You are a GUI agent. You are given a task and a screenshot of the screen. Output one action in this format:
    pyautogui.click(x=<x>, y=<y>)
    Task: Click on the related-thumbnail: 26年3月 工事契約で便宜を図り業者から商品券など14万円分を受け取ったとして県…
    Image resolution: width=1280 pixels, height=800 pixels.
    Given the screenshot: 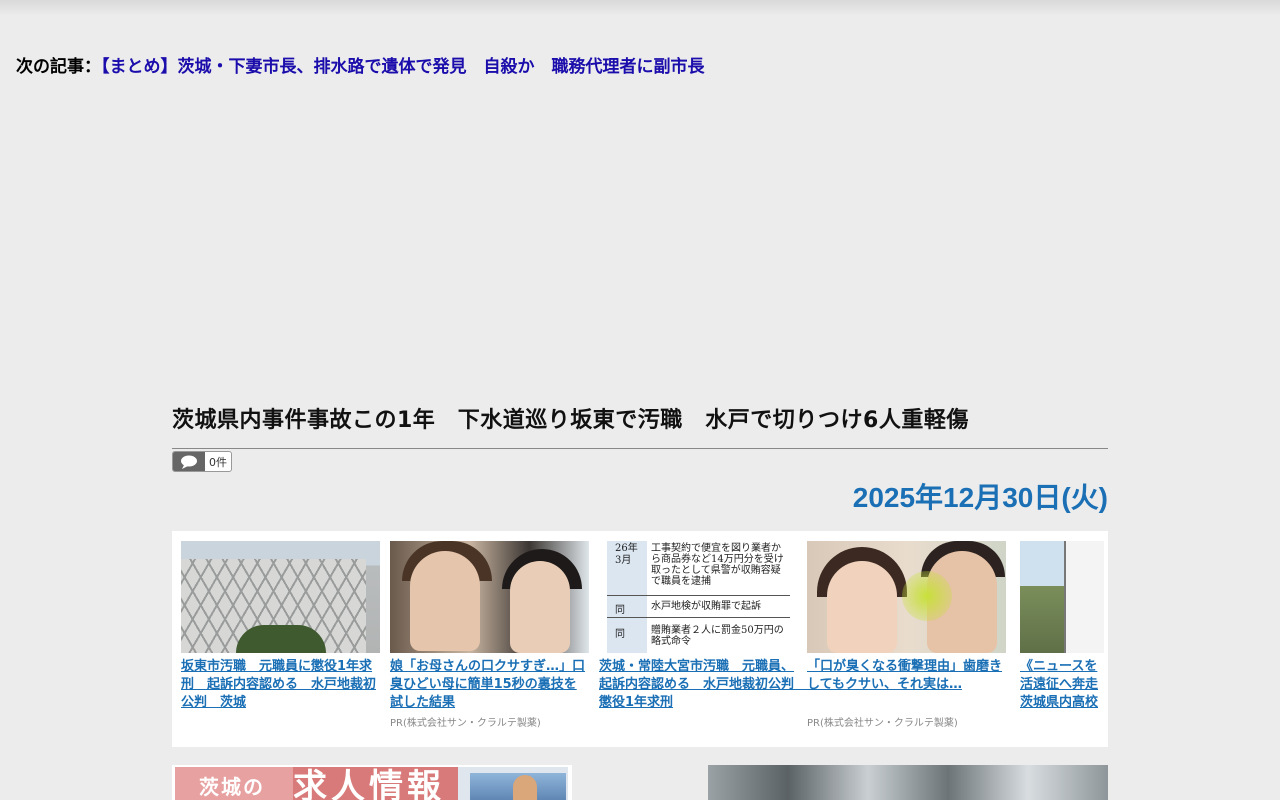 What is the action you would take?
    pyautogui.click(x=698, y=597)
    